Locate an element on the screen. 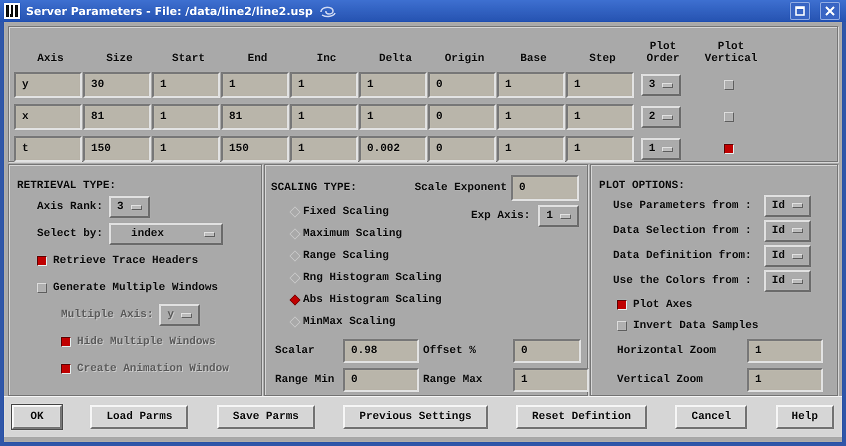 This screenshot has width=846, height=446. dropdown-label: Select by: is located at coordinates (70, 234).